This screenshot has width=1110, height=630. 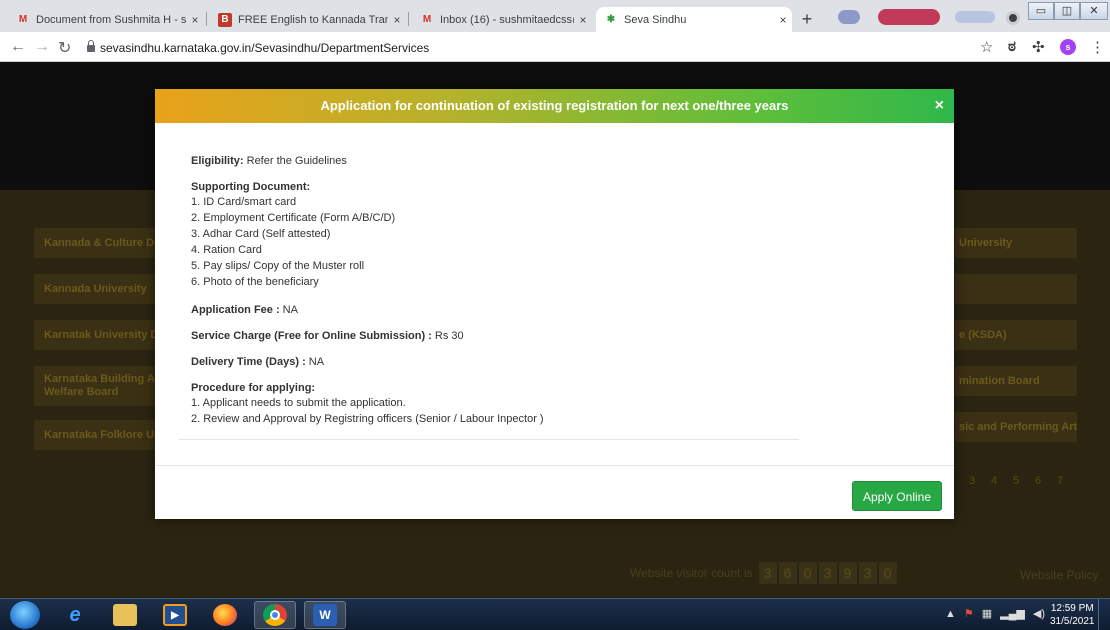 What do you see at coordinates (1059, 575) in the screenshot?
I see `website-policy-link: Website Policy` at bounding box center [1059, 575].